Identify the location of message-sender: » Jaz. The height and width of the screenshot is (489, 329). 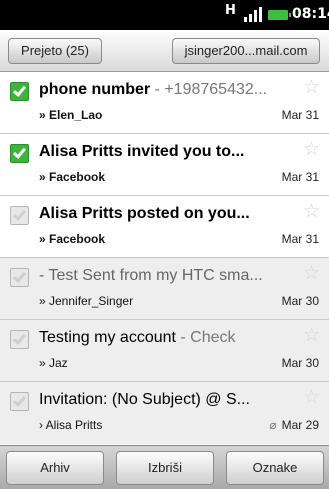
(53, 363).